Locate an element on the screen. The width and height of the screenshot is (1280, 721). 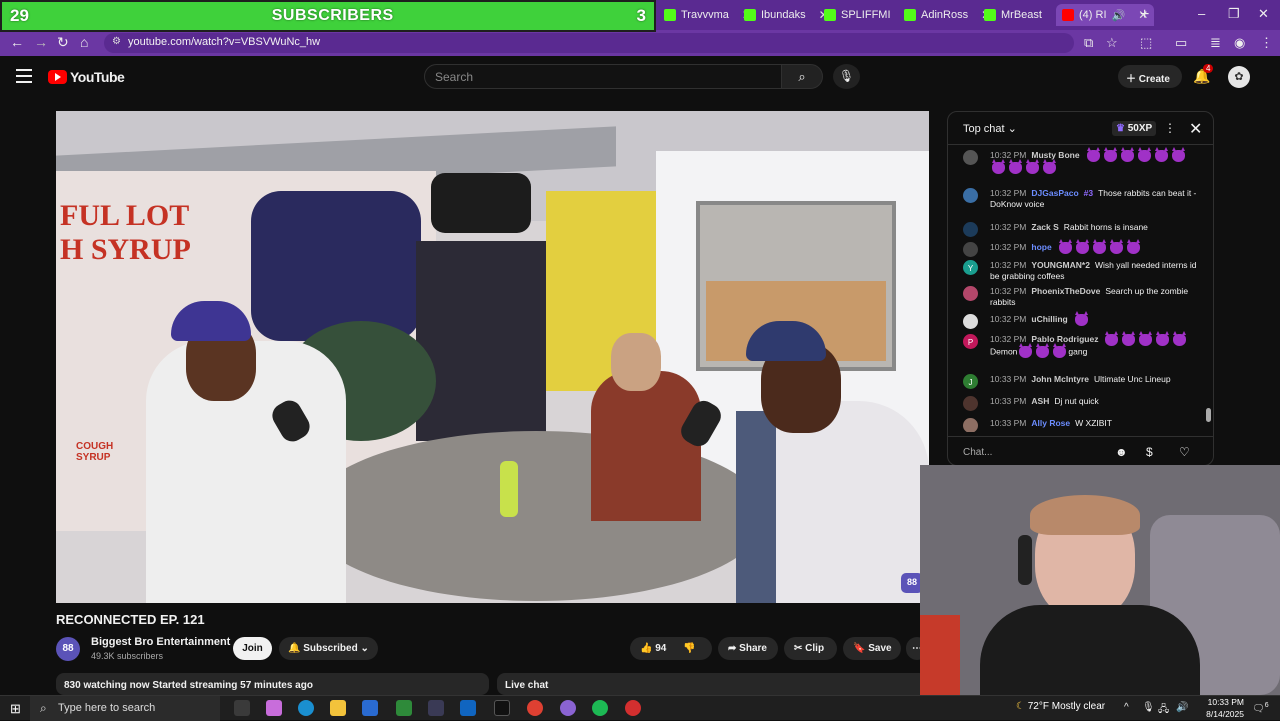
chat-author: Zack S is located at coordinates (1044, 227).